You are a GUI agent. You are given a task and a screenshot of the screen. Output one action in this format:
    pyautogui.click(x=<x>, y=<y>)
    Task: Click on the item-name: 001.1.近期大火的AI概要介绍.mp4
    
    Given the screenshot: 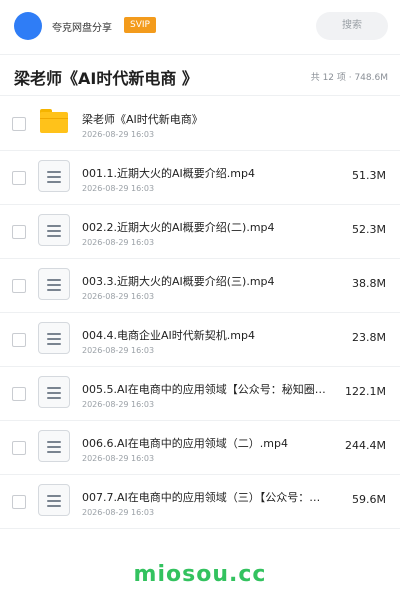 What is the action you would take?
    pyautogui.click(x=168, y=173)
    